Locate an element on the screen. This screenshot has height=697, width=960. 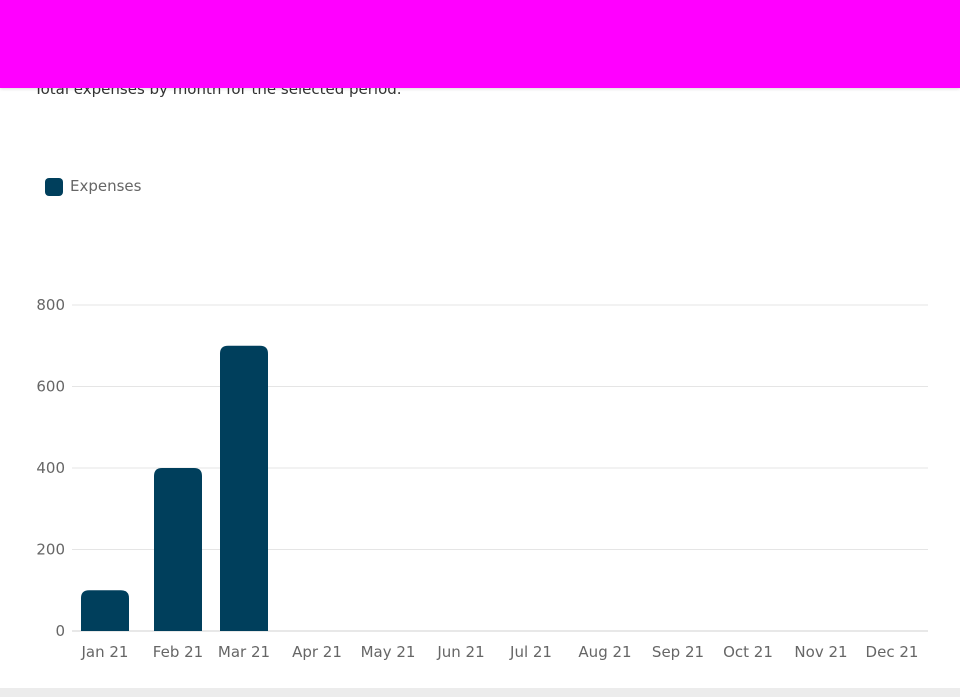
y-tick-label: 600 is located at coordinates (50, 387).